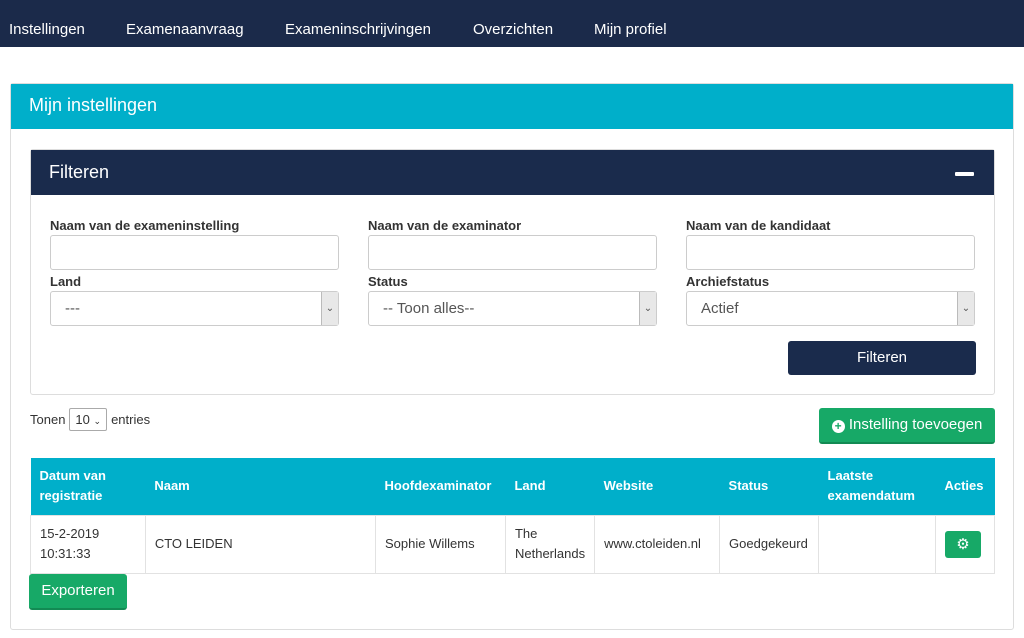 This screenshot has height=638, width=1024. Describe the element at coordinates (388, 281) in the screenshot. I see `field-label: Status` at that location.